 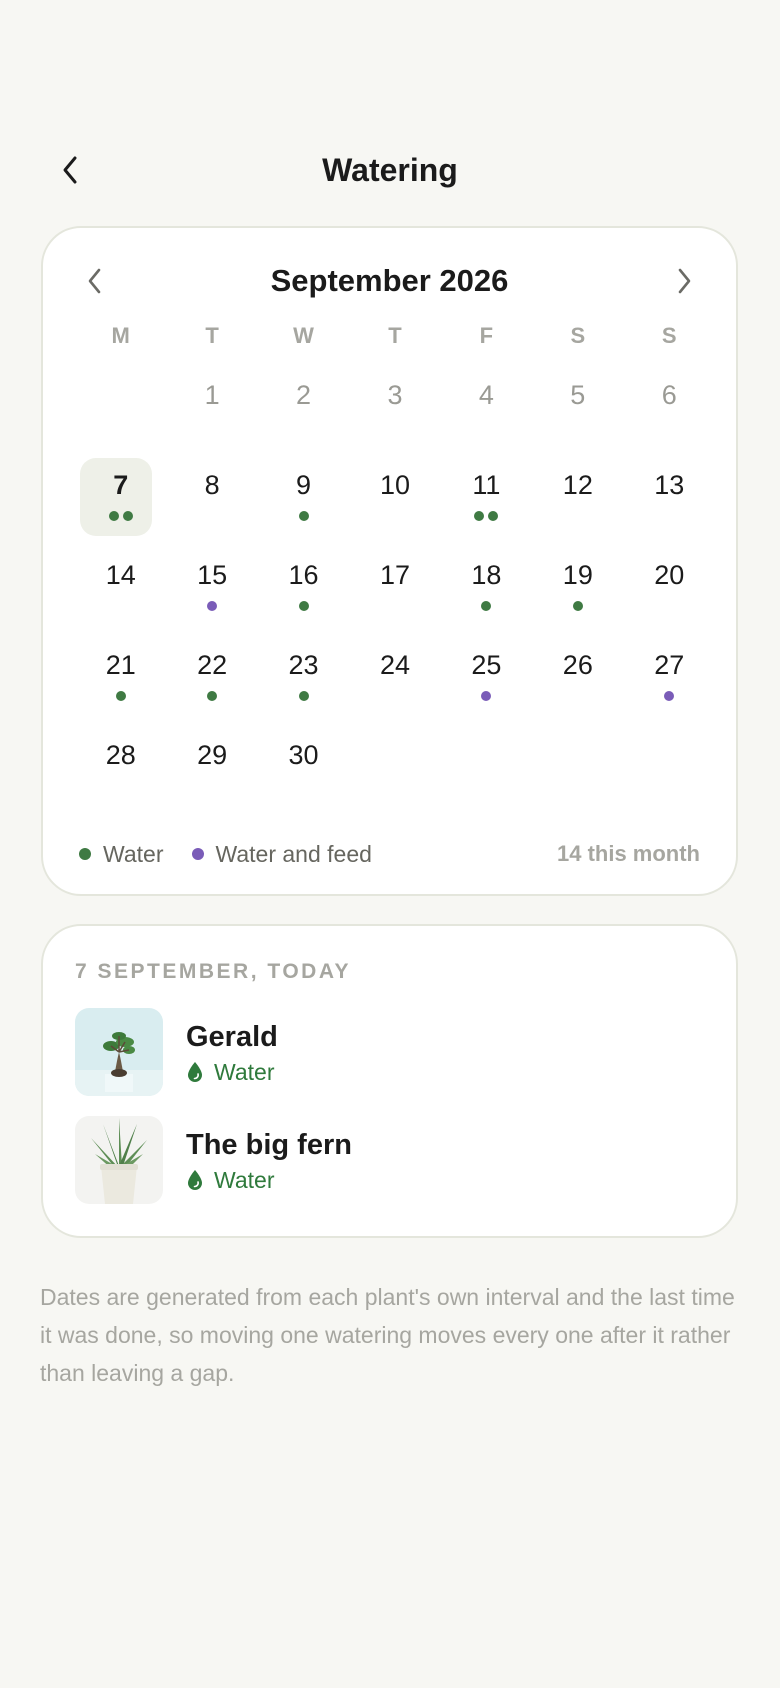 I want to click on day-number: 21, so click(x=120, y=665).